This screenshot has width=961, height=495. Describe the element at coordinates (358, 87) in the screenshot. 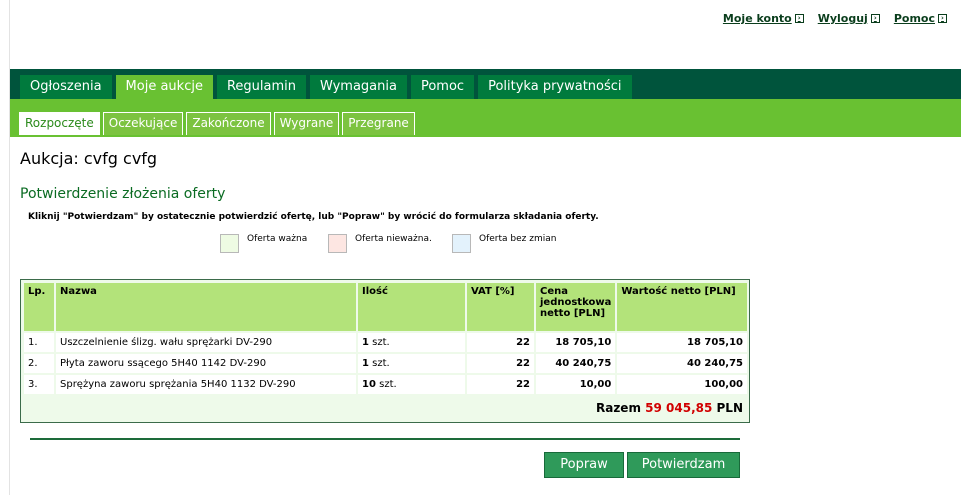

I see `tab-requirements: Wymagania` at that location.